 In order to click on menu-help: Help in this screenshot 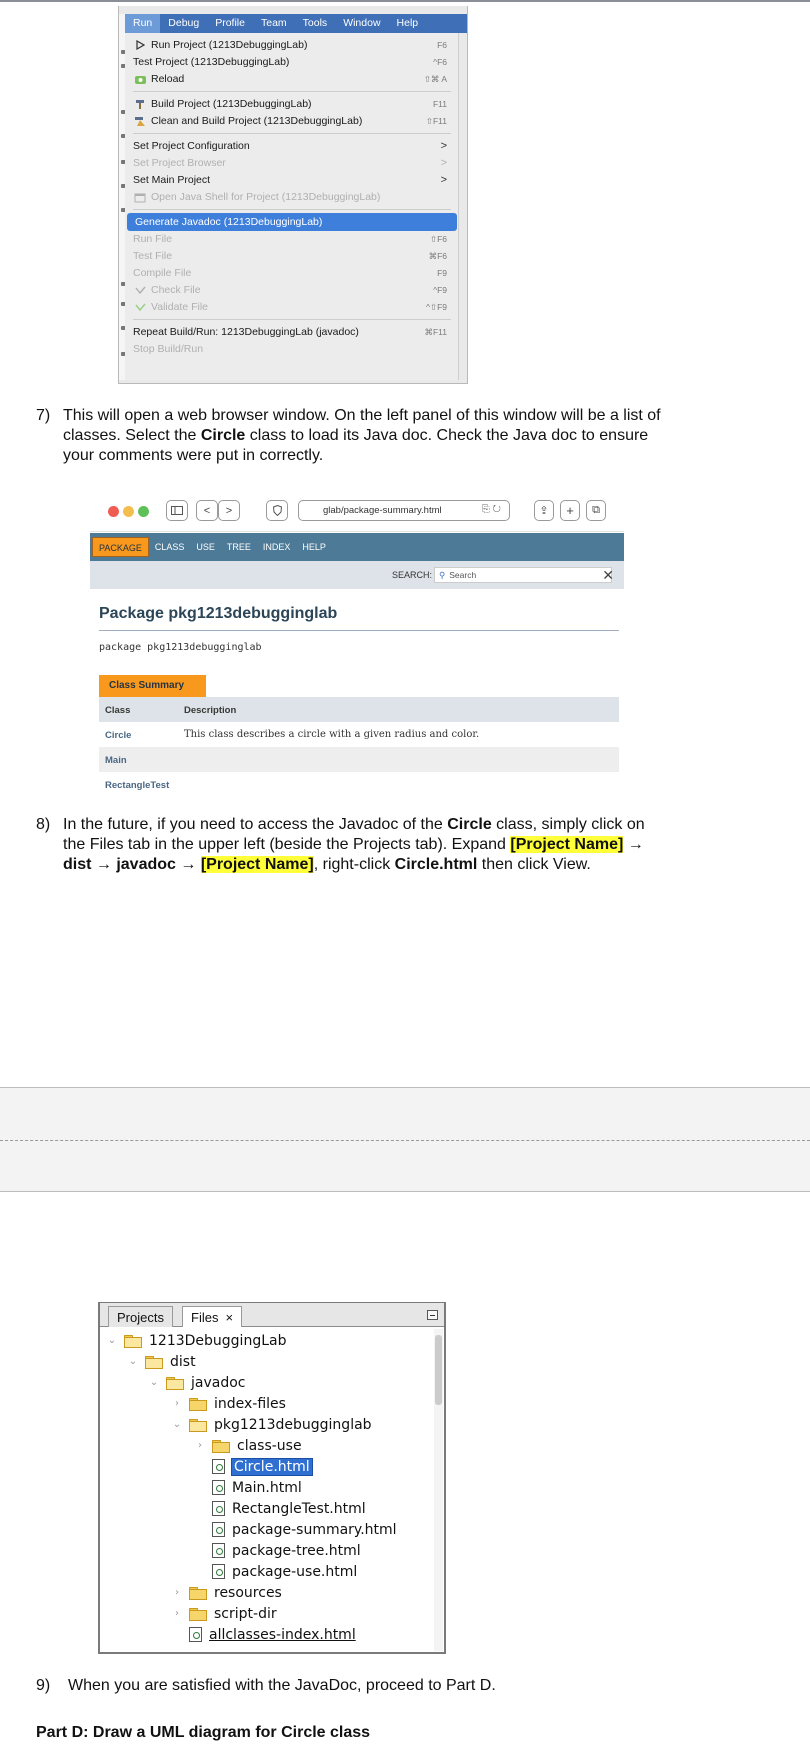, I will do `click(408, 23)`.